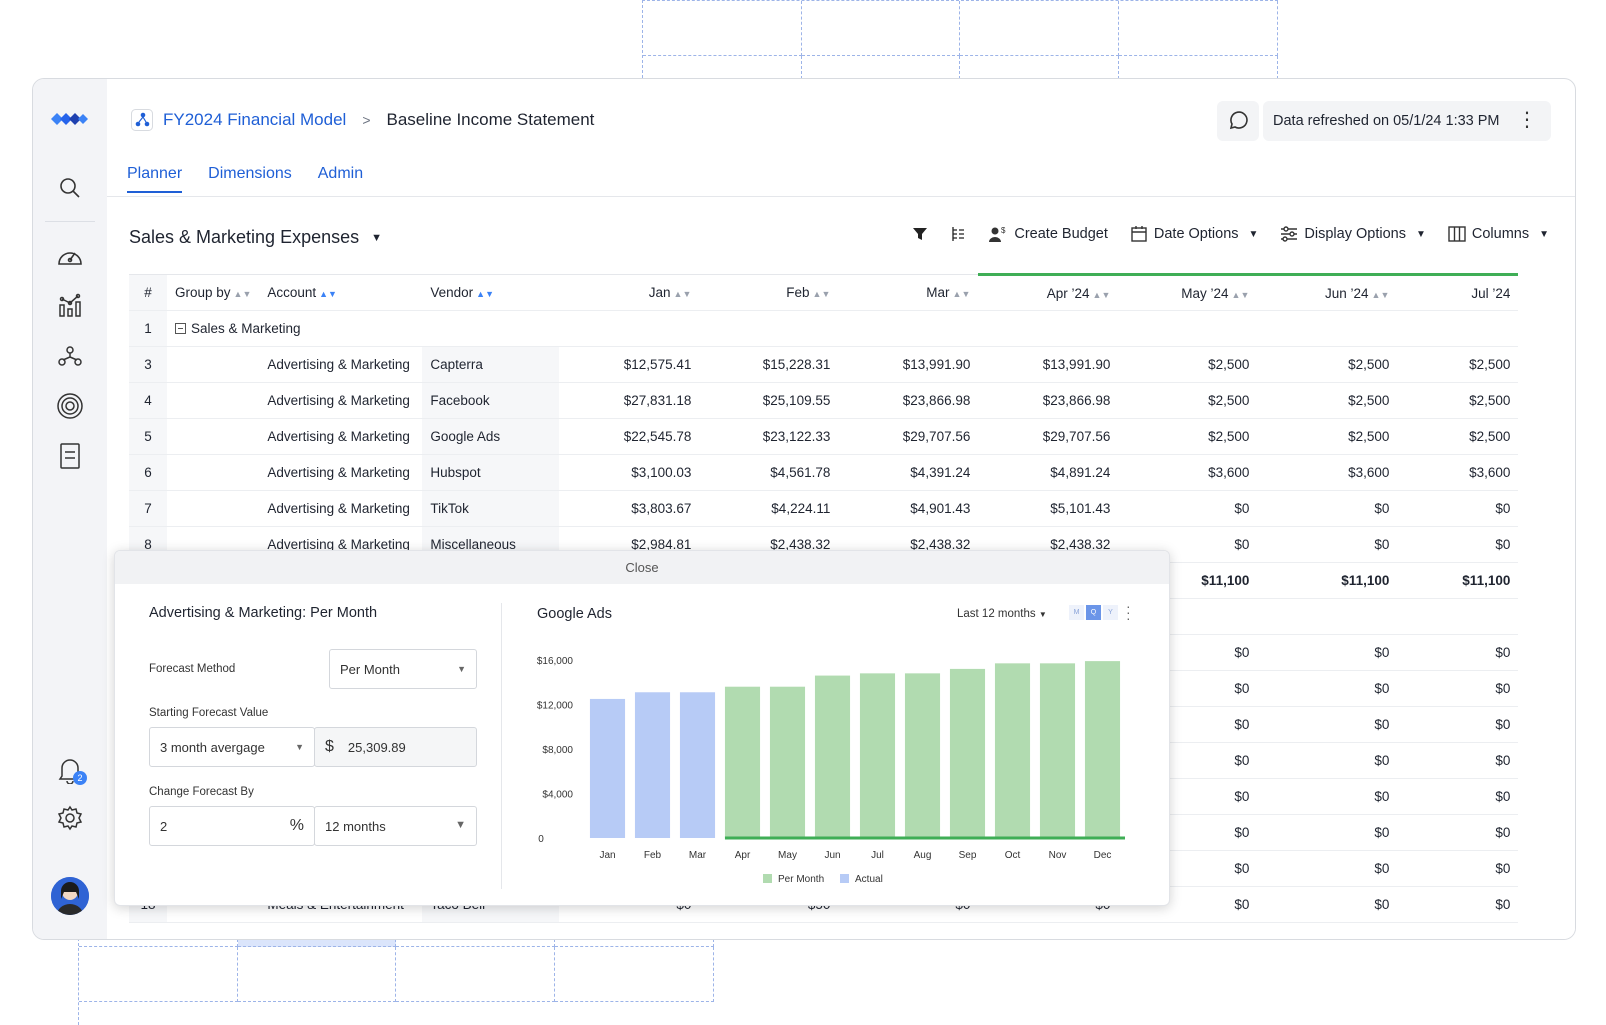 The width and height of the screenshot is (1606, 1025). Describe the element at coordinates (69, 121) in the screenshot. I see `app-logo` at that location.